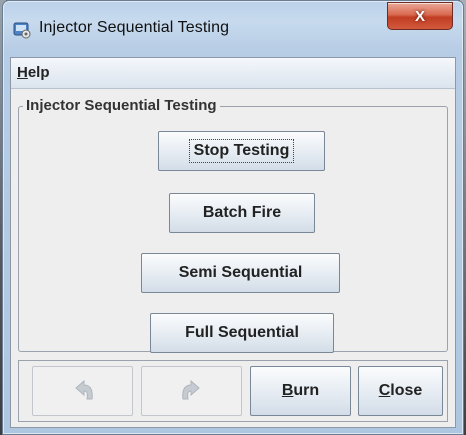 The width and height of the screenshot is (466, 435). I want to click on batch-fire-label: Batch Fire, so click(242, 212).